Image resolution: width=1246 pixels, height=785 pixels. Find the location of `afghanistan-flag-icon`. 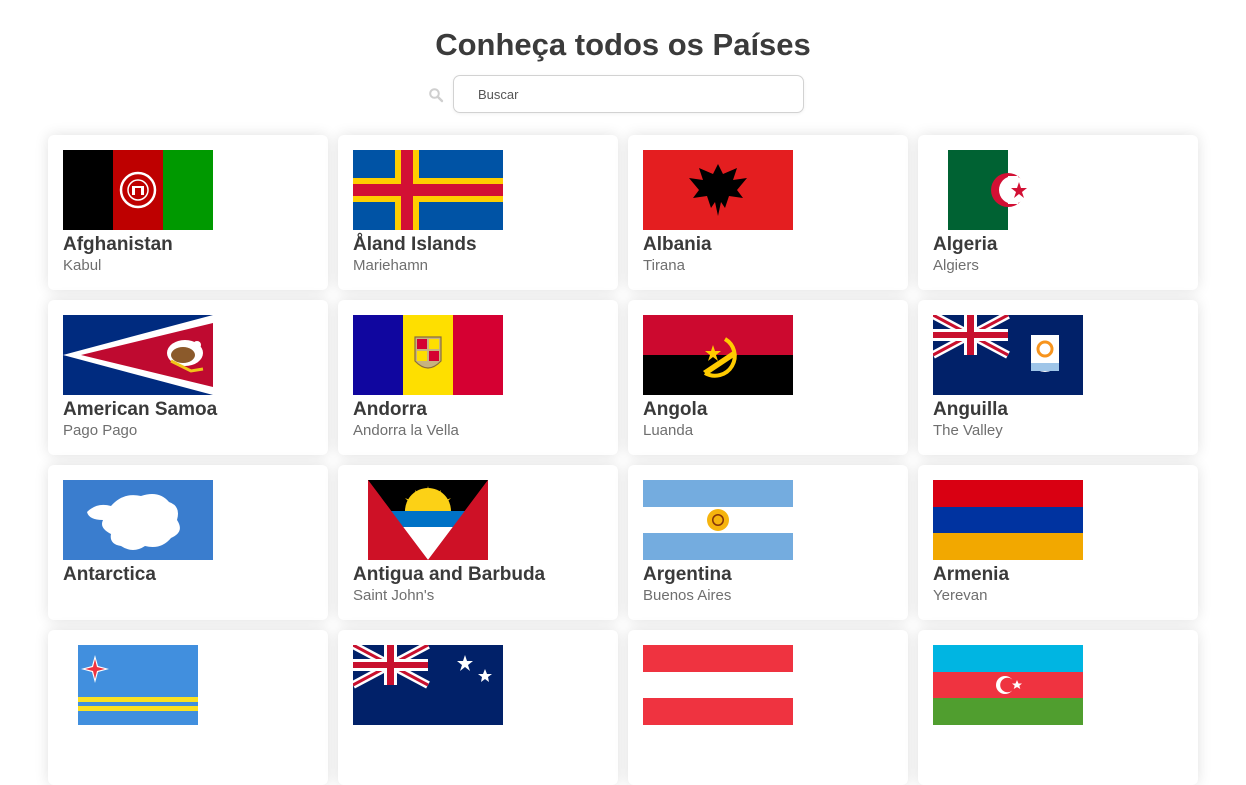

afghanistan-flag-icon is located at coordinates (138, 190).